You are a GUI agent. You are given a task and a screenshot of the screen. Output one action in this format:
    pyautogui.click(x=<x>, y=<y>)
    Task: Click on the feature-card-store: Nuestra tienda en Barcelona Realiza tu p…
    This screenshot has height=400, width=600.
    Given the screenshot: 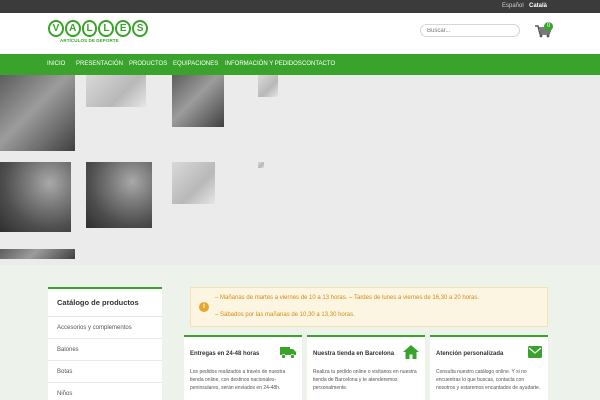 What is the action you would take?
    pyautogui.click(x=366, y=367)
    